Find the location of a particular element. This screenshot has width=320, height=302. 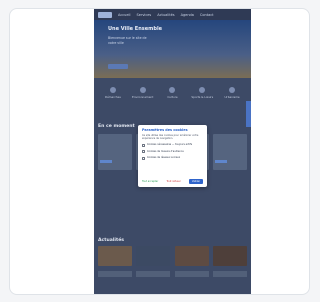

quick-link: Démarches is located at coordinates (113, 98).